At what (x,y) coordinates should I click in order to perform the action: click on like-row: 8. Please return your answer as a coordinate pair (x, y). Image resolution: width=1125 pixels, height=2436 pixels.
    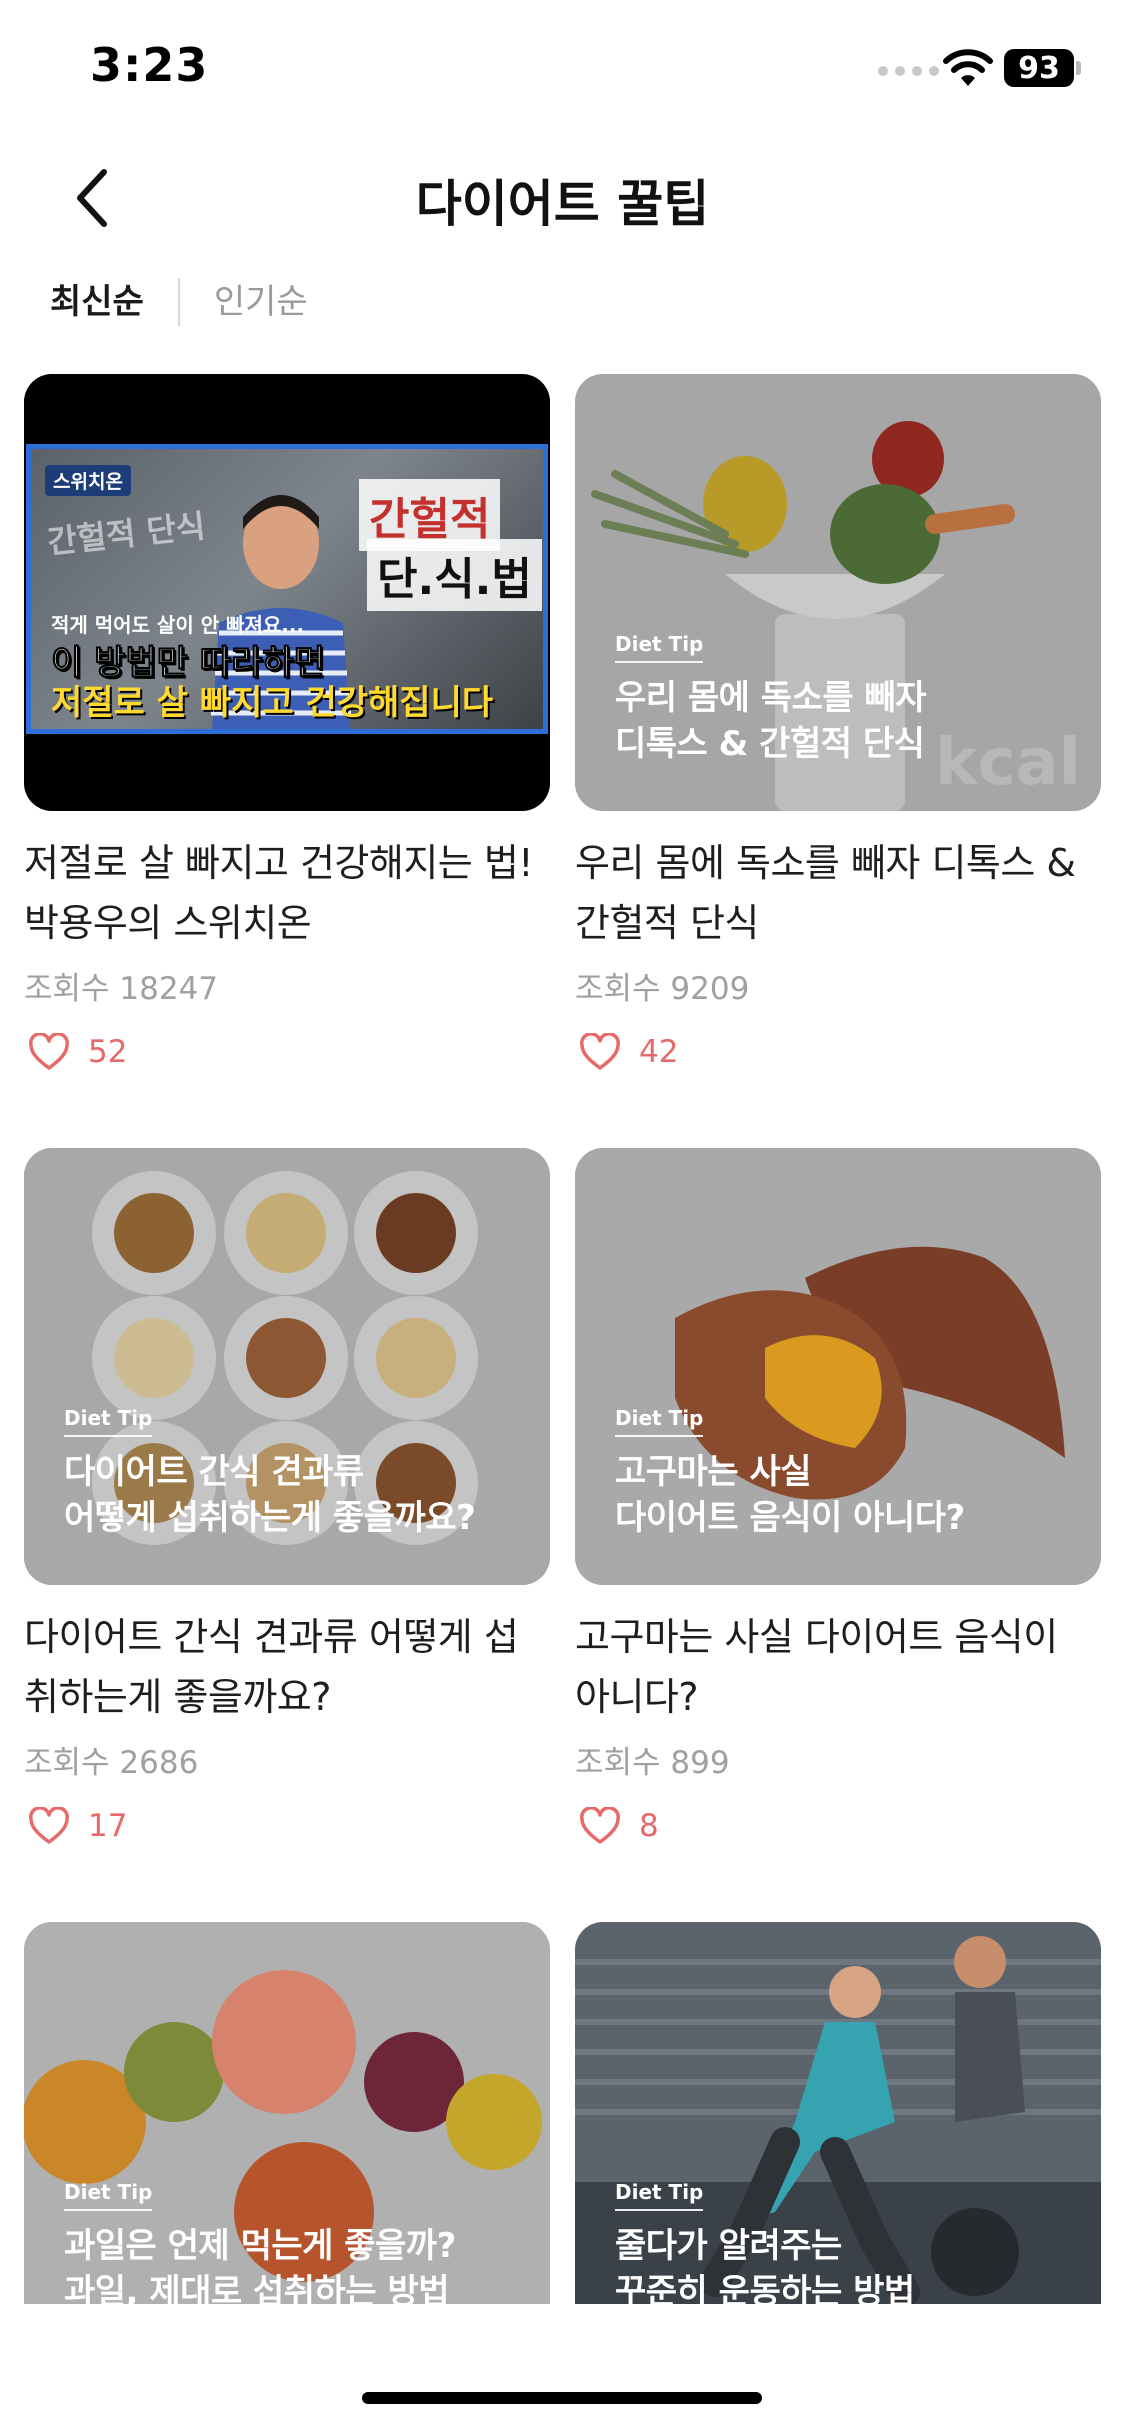
    Looking at the image, I should click on (838, 1826).